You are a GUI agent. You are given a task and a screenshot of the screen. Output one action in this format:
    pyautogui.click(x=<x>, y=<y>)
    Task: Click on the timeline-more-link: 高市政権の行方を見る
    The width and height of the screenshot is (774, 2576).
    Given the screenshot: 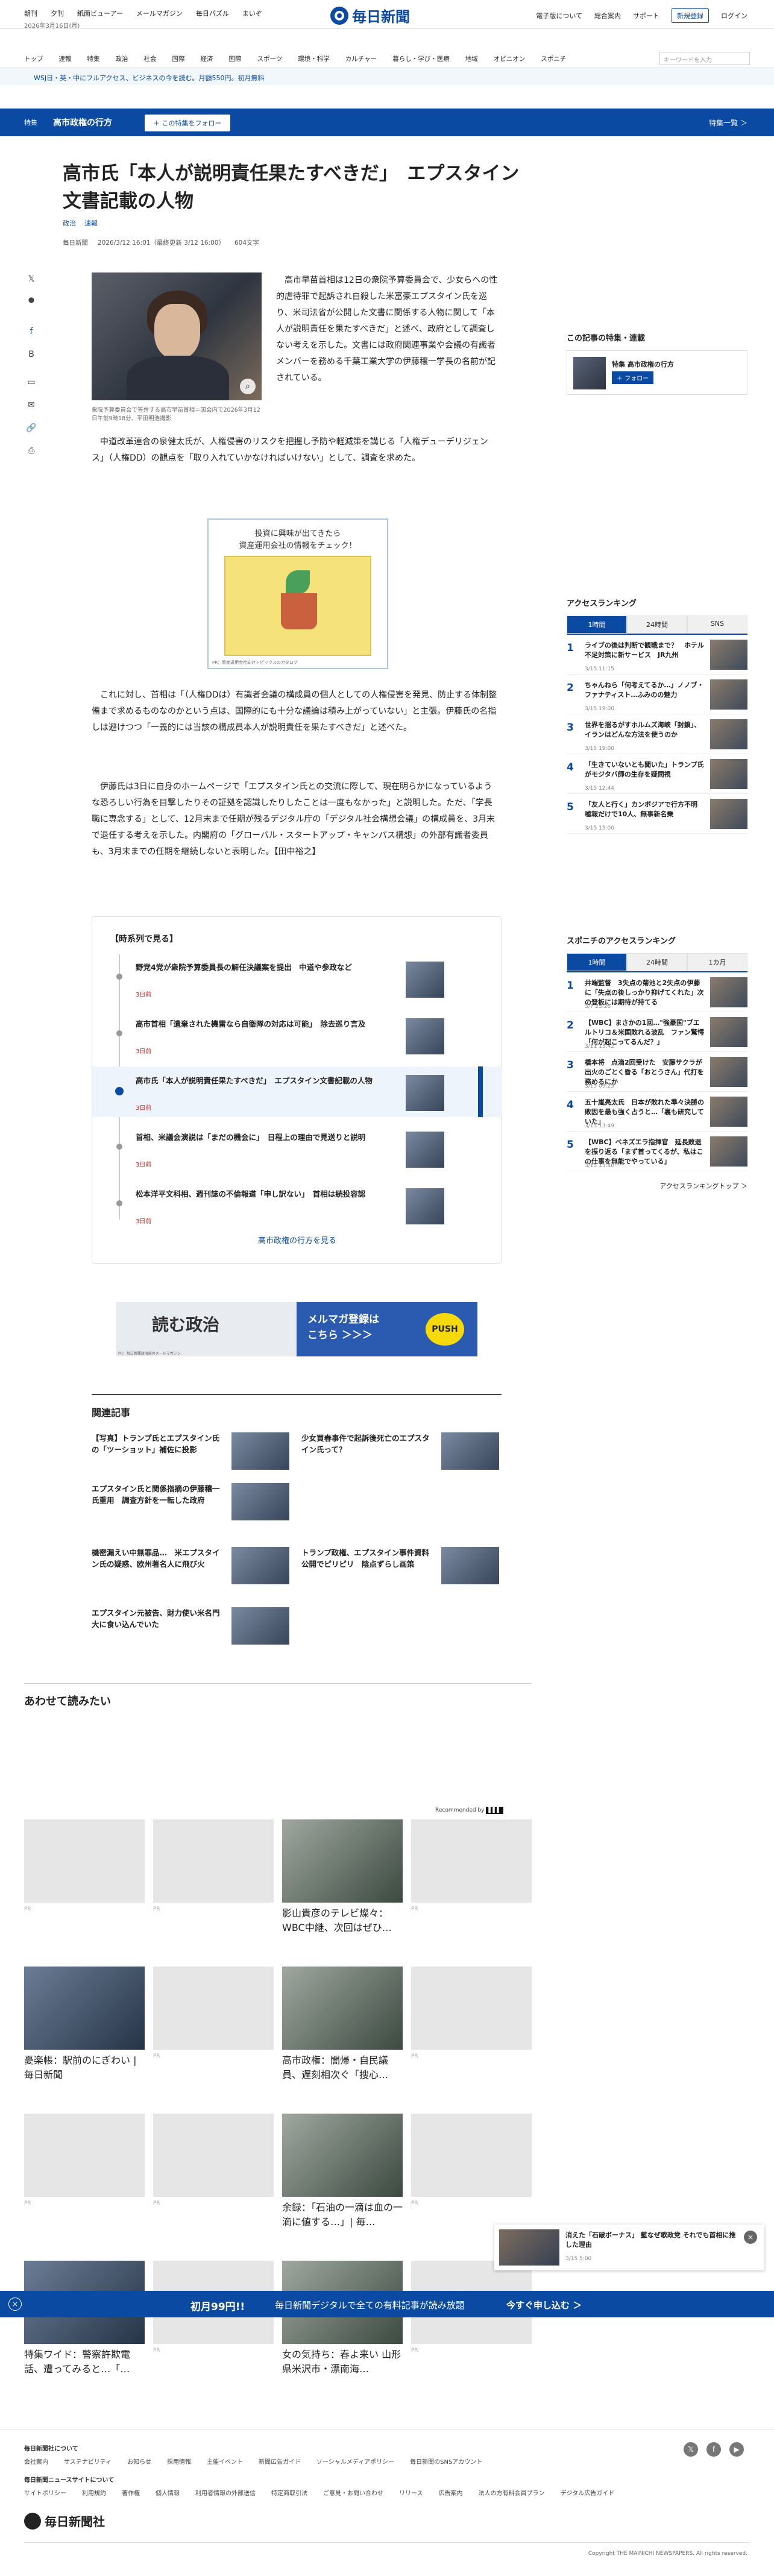 What is the action you would take?
    pyautogui.click(x=297, y=1239)
    